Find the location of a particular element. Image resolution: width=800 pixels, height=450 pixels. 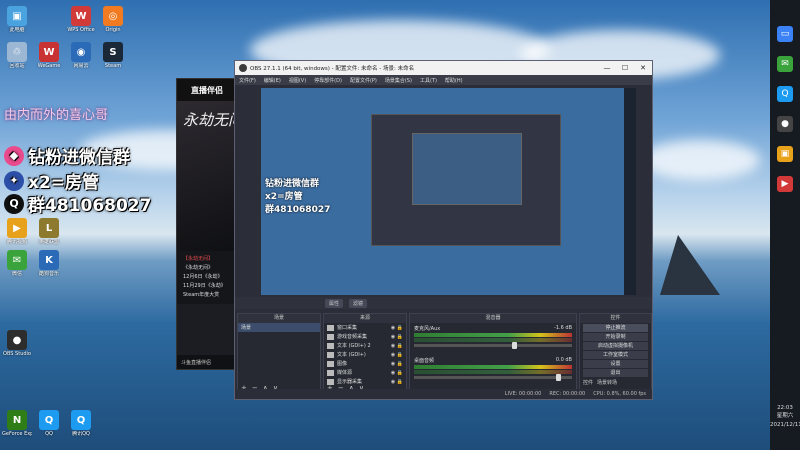

desktop-icon-label: 英雄联盟 is located at coordinates (48, 242).